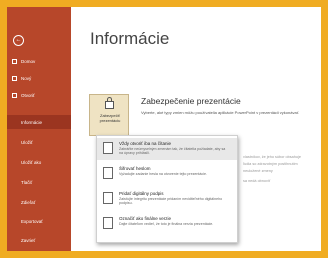 Image resolution: width=328 pixels, height=258 pixels. I want to click on folder-open-icon, so click(14, 95).